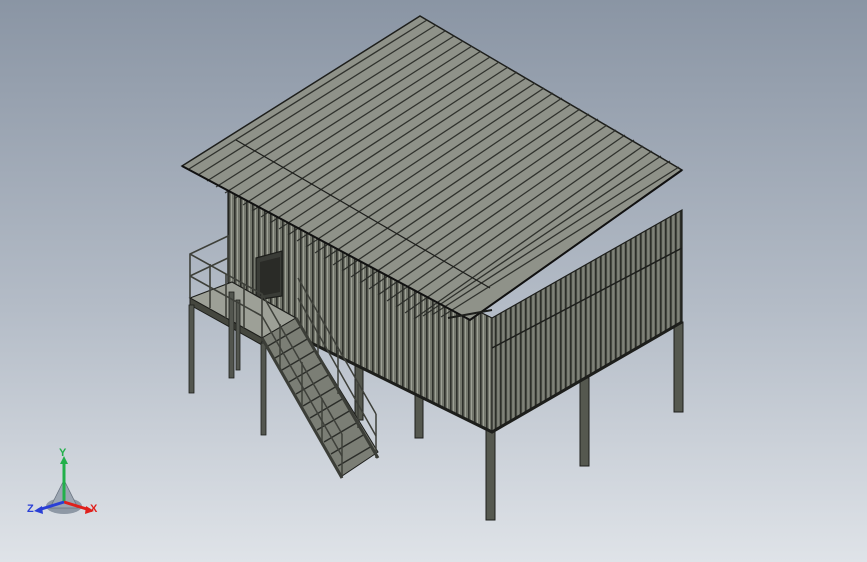 This screenshot has width=867, height=562. What do you see at coordinates (63, 453) in the screenshot?
I see `y-axis-label: Y` at bounding box center [63, 453].